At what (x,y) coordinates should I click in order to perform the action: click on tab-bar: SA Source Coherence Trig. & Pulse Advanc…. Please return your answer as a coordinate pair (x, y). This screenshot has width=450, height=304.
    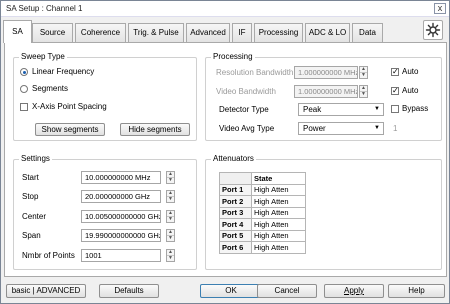
    Looking at the image, I should click on (213, 31).